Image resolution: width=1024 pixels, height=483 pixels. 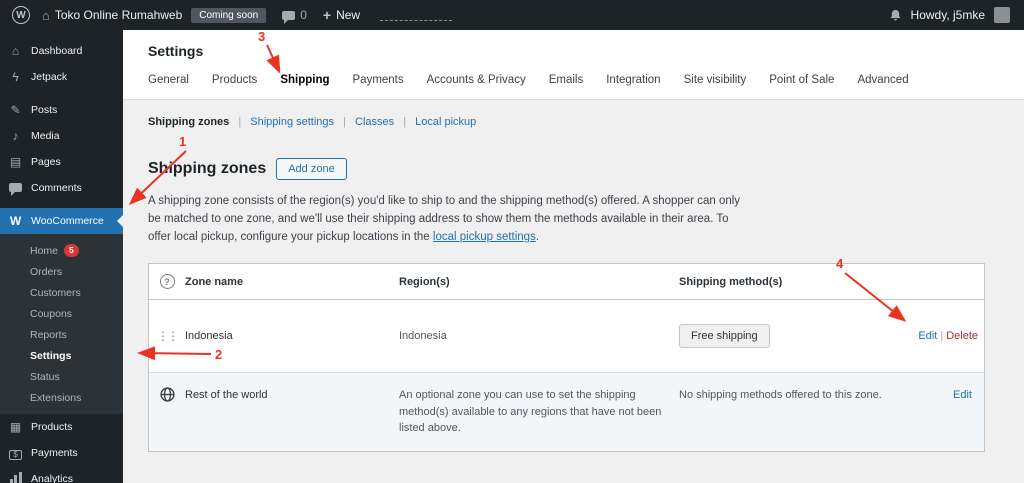 I want to click on tab-point-of-sale: Point of Sale, so click(x=801, y=80).